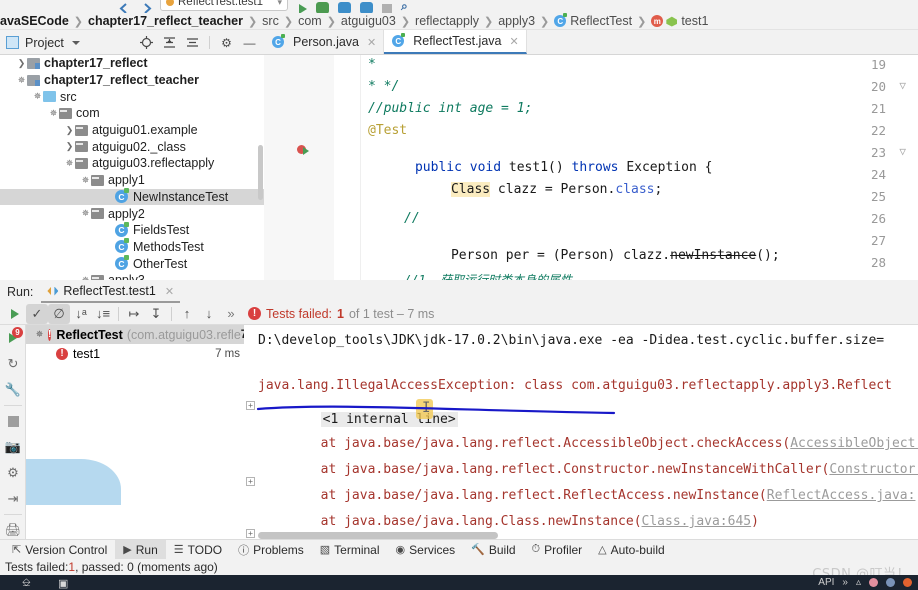  I want to click on tree-item-othertest: C OtherTest, so click(132, 263).